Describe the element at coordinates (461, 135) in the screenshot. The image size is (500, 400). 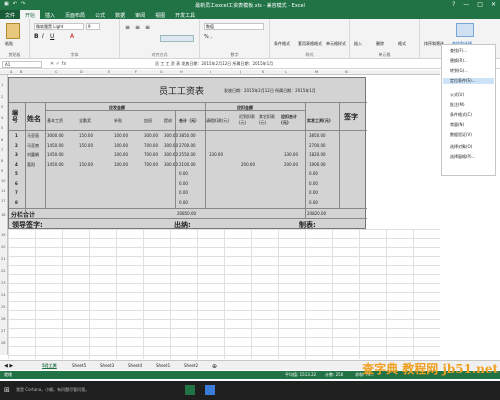
I see `menu-item-data-validation: 数据验证(V)` at that location.